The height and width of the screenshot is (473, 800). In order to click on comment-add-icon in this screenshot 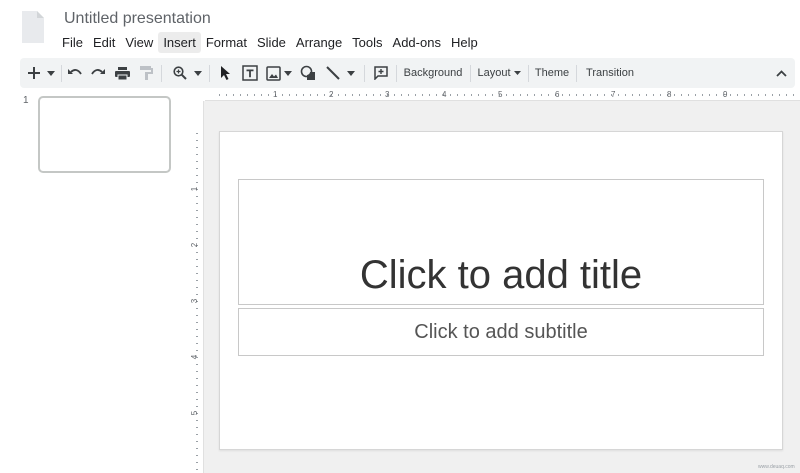, I will do `click(381, 73)`.